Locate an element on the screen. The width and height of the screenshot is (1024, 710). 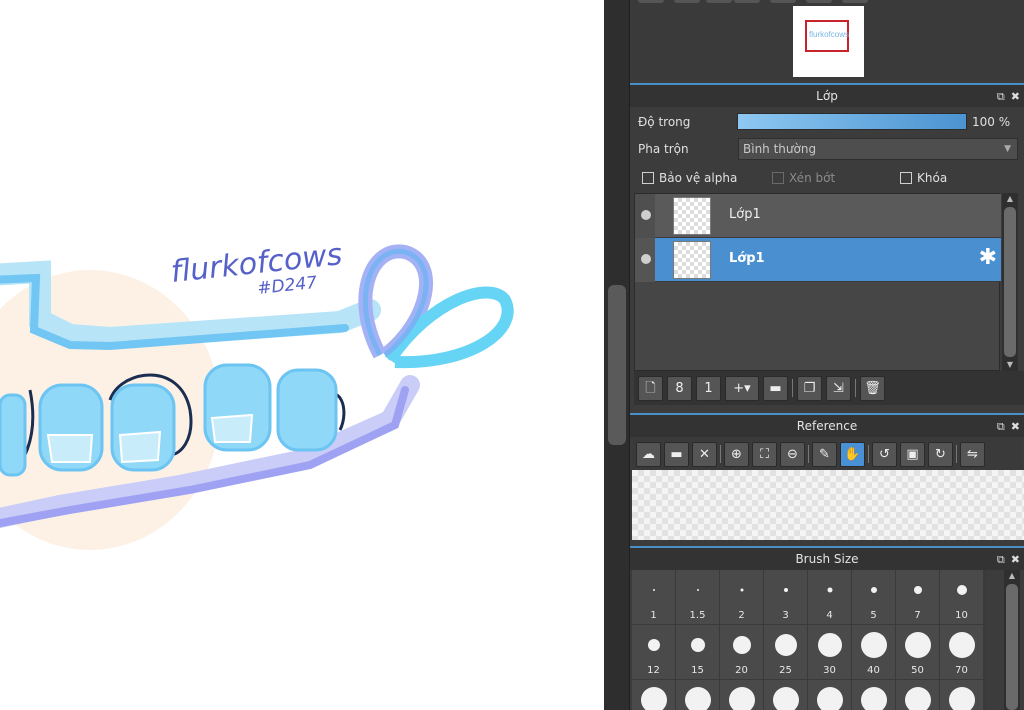
layer-toolbar: 🗋 8 1 +▾ ▬ ❐ ⇲ 🗑 is located at coordinates (829, 388).